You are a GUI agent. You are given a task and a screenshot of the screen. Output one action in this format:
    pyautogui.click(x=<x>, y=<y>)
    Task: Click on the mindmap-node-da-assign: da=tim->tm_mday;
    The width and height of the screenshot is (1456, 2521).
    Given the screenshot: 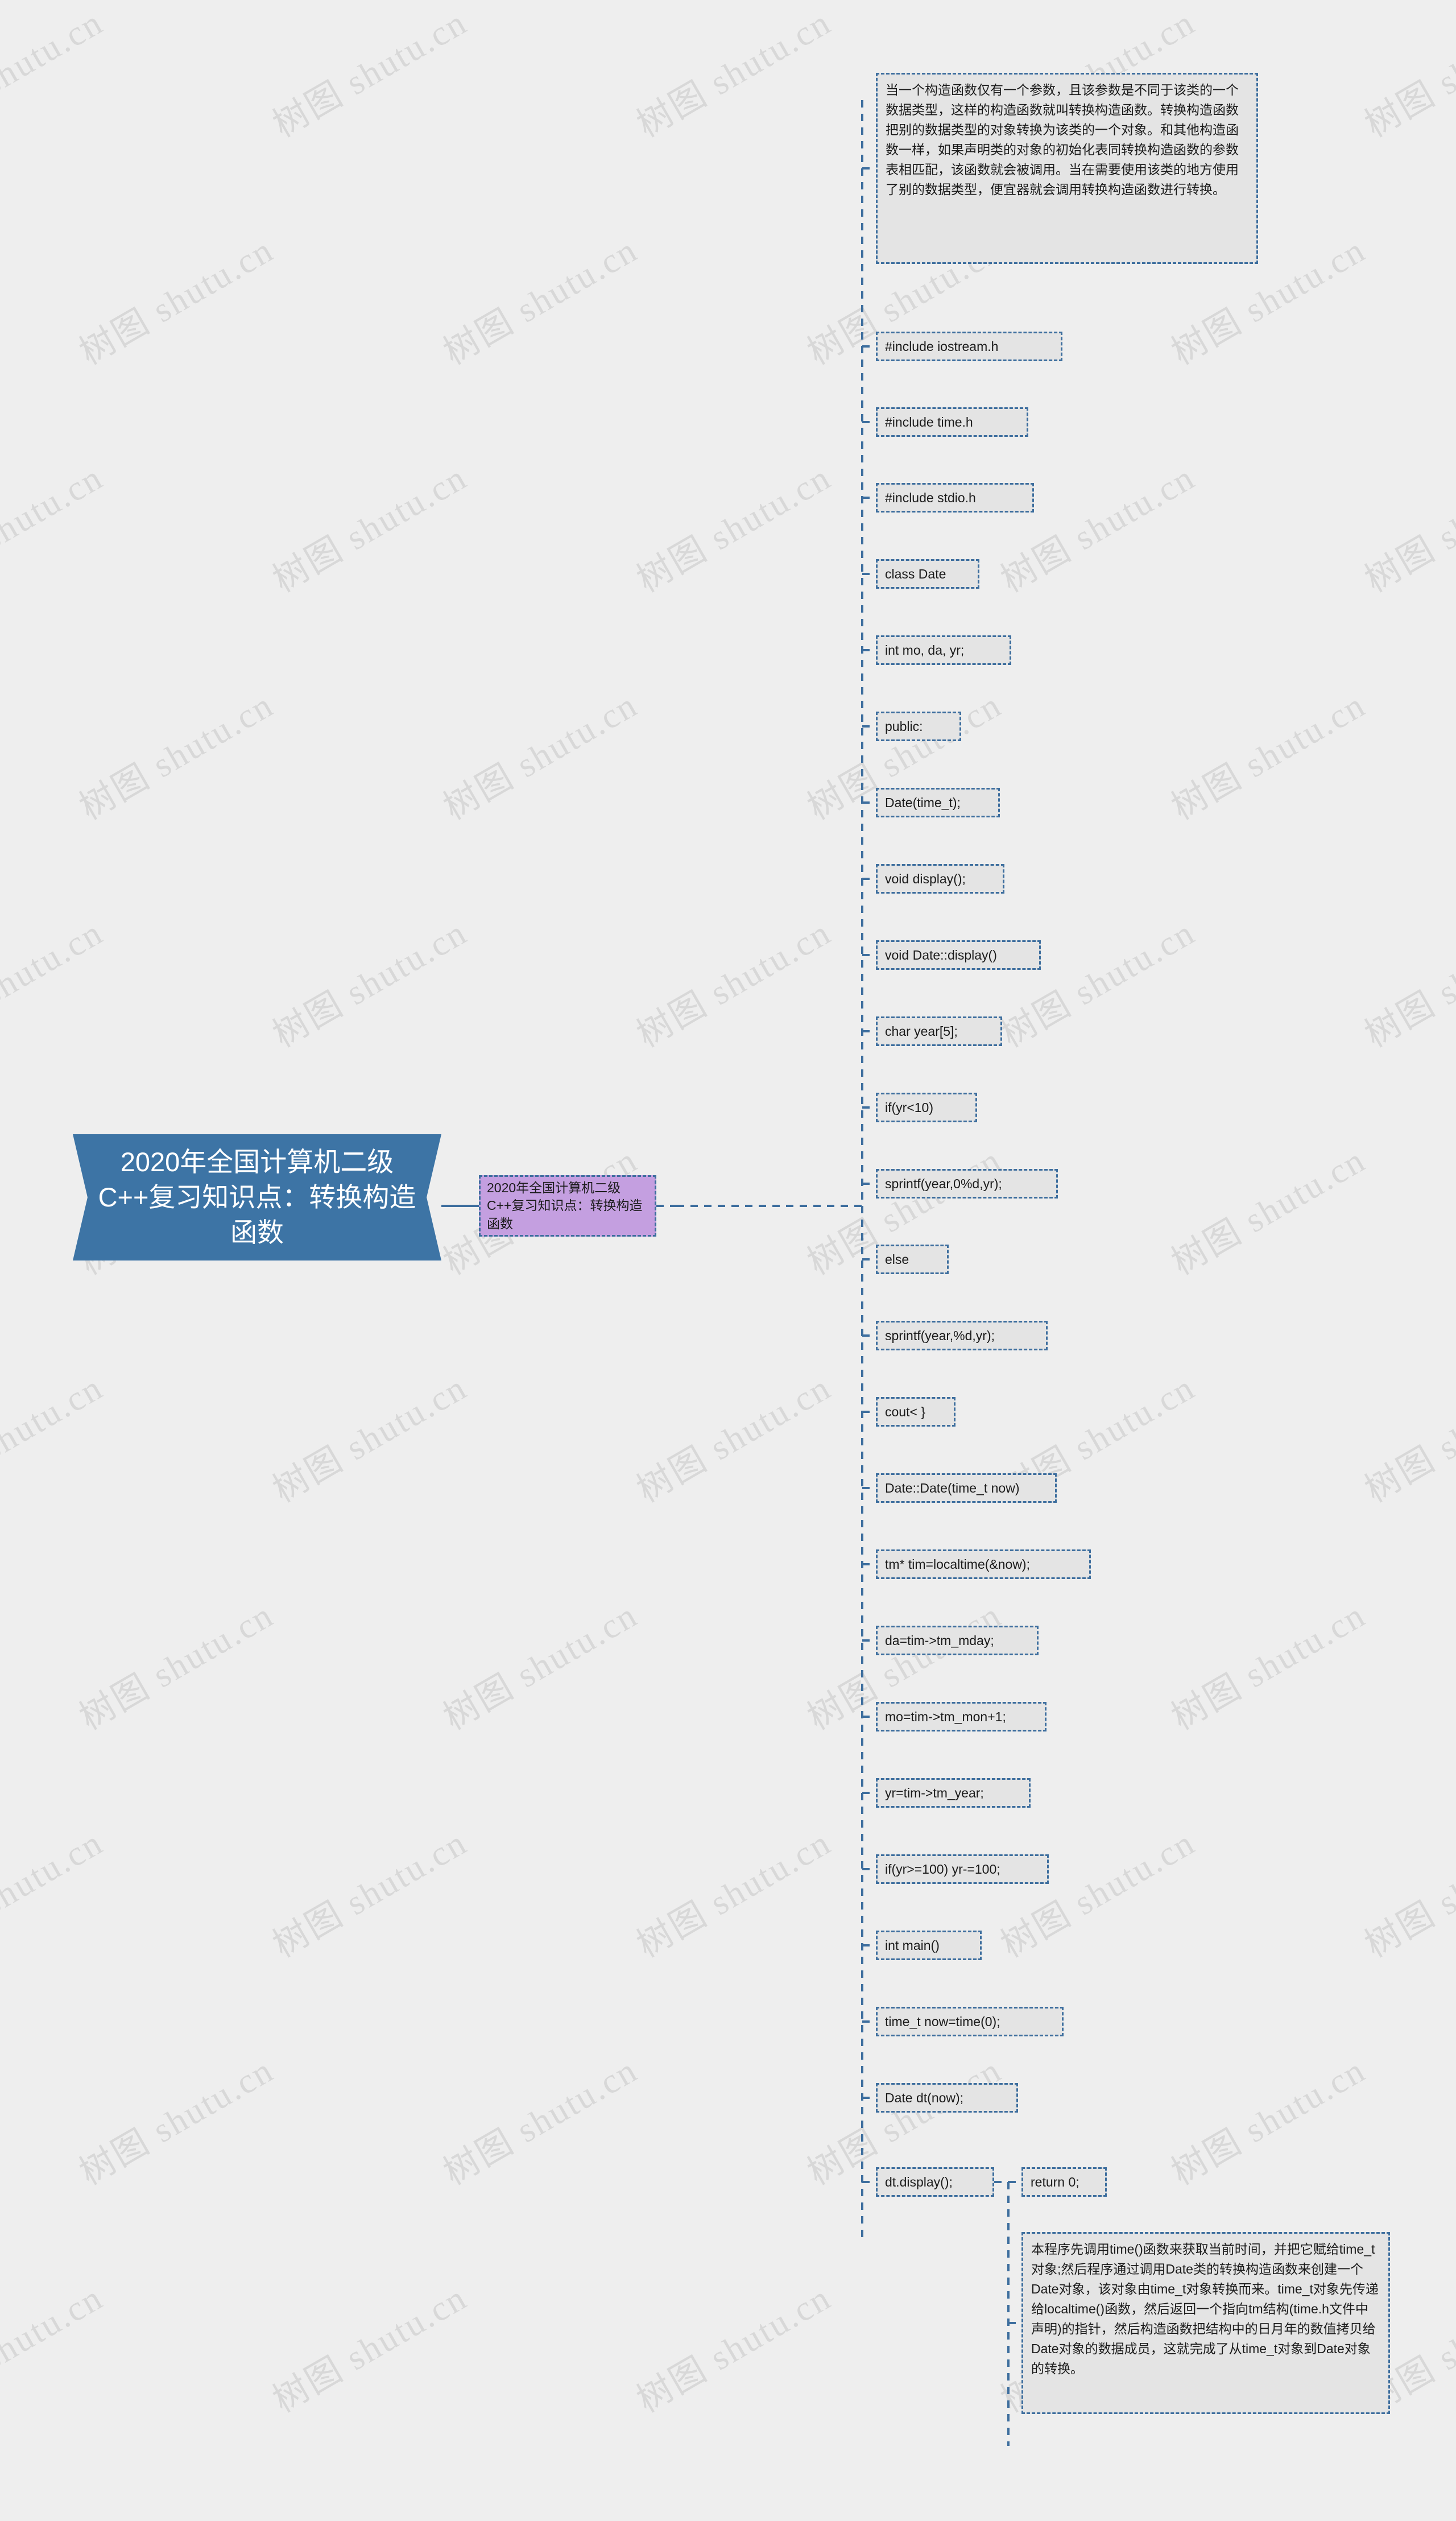 What is the action you would take?
    pyautogui.click(x=957, y=1640)
    